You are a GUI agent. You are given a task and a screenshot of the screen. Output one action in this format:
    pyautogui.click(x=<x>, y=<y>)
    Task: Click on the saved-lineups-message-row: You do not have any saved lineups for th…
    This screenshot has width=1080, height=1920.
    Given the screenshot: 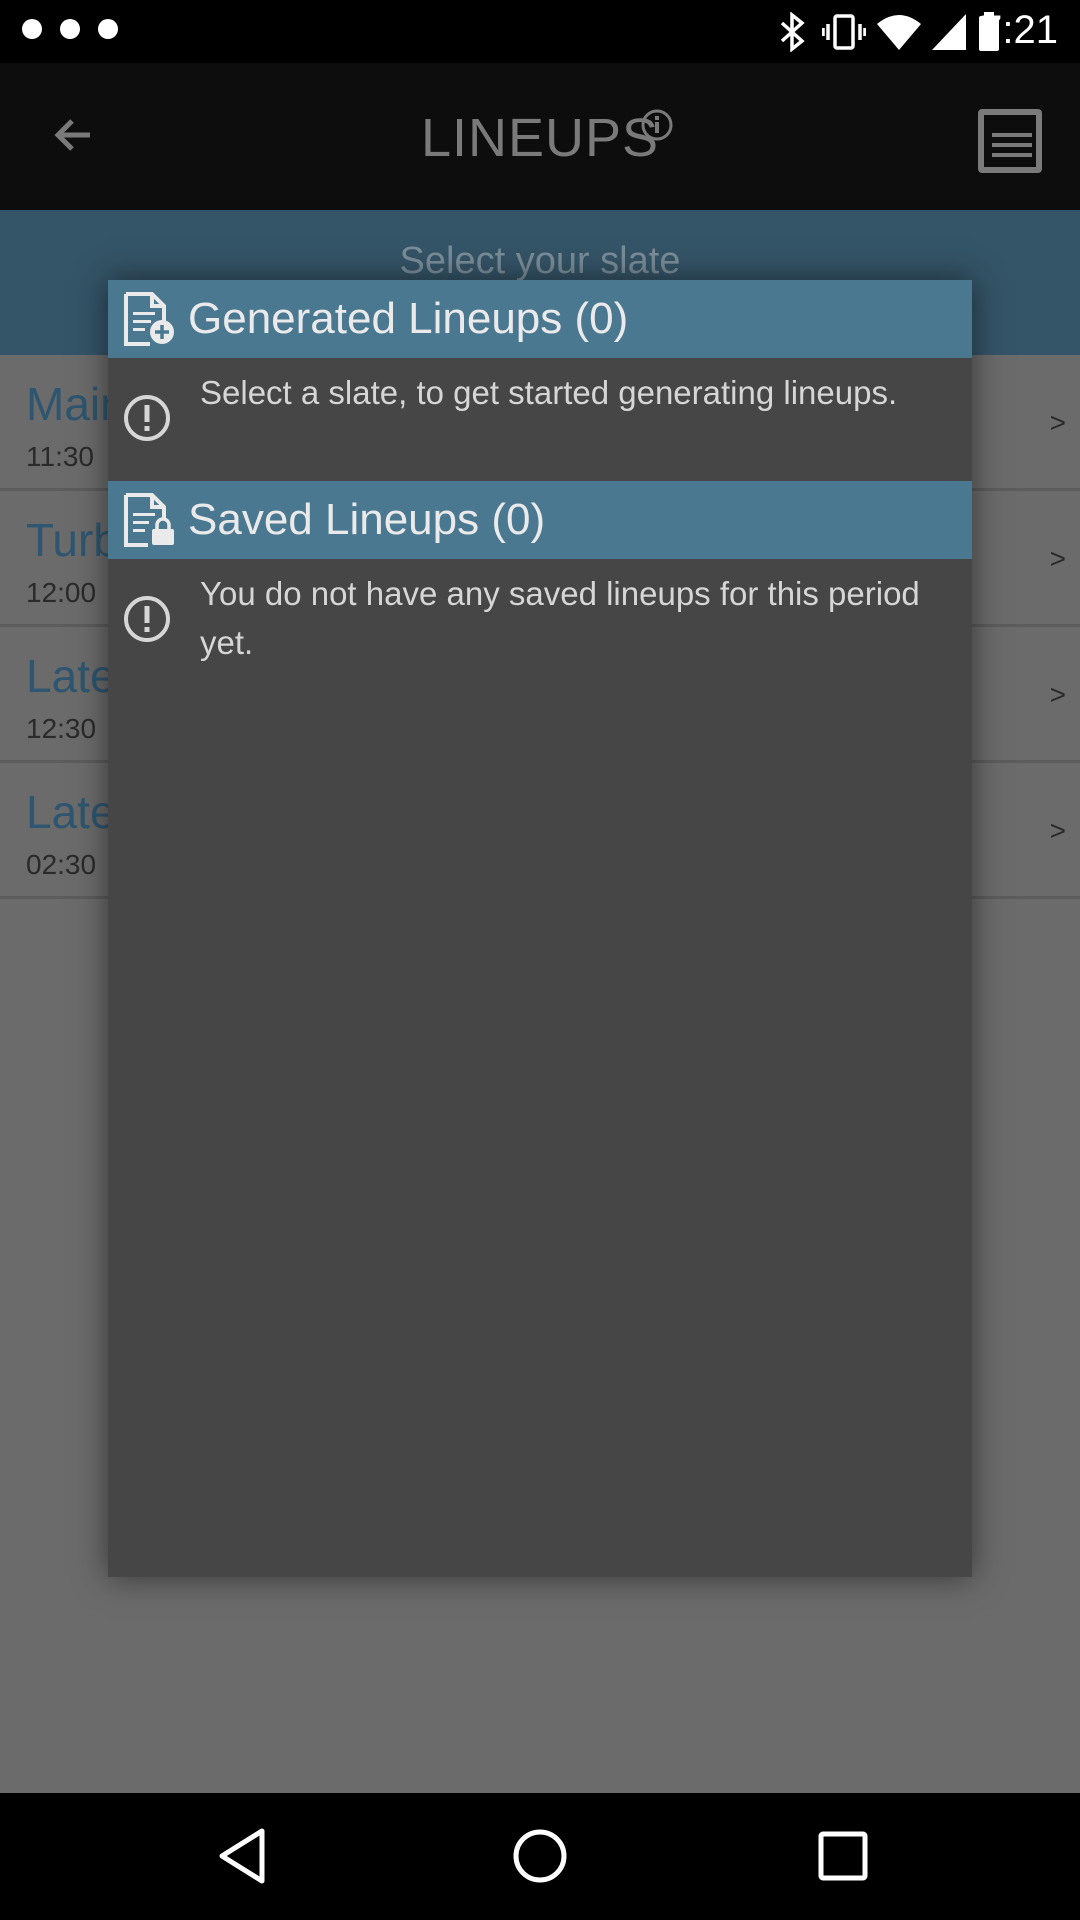 What is the action you would take?
    pyautogui.click(x=540, y=619)
    